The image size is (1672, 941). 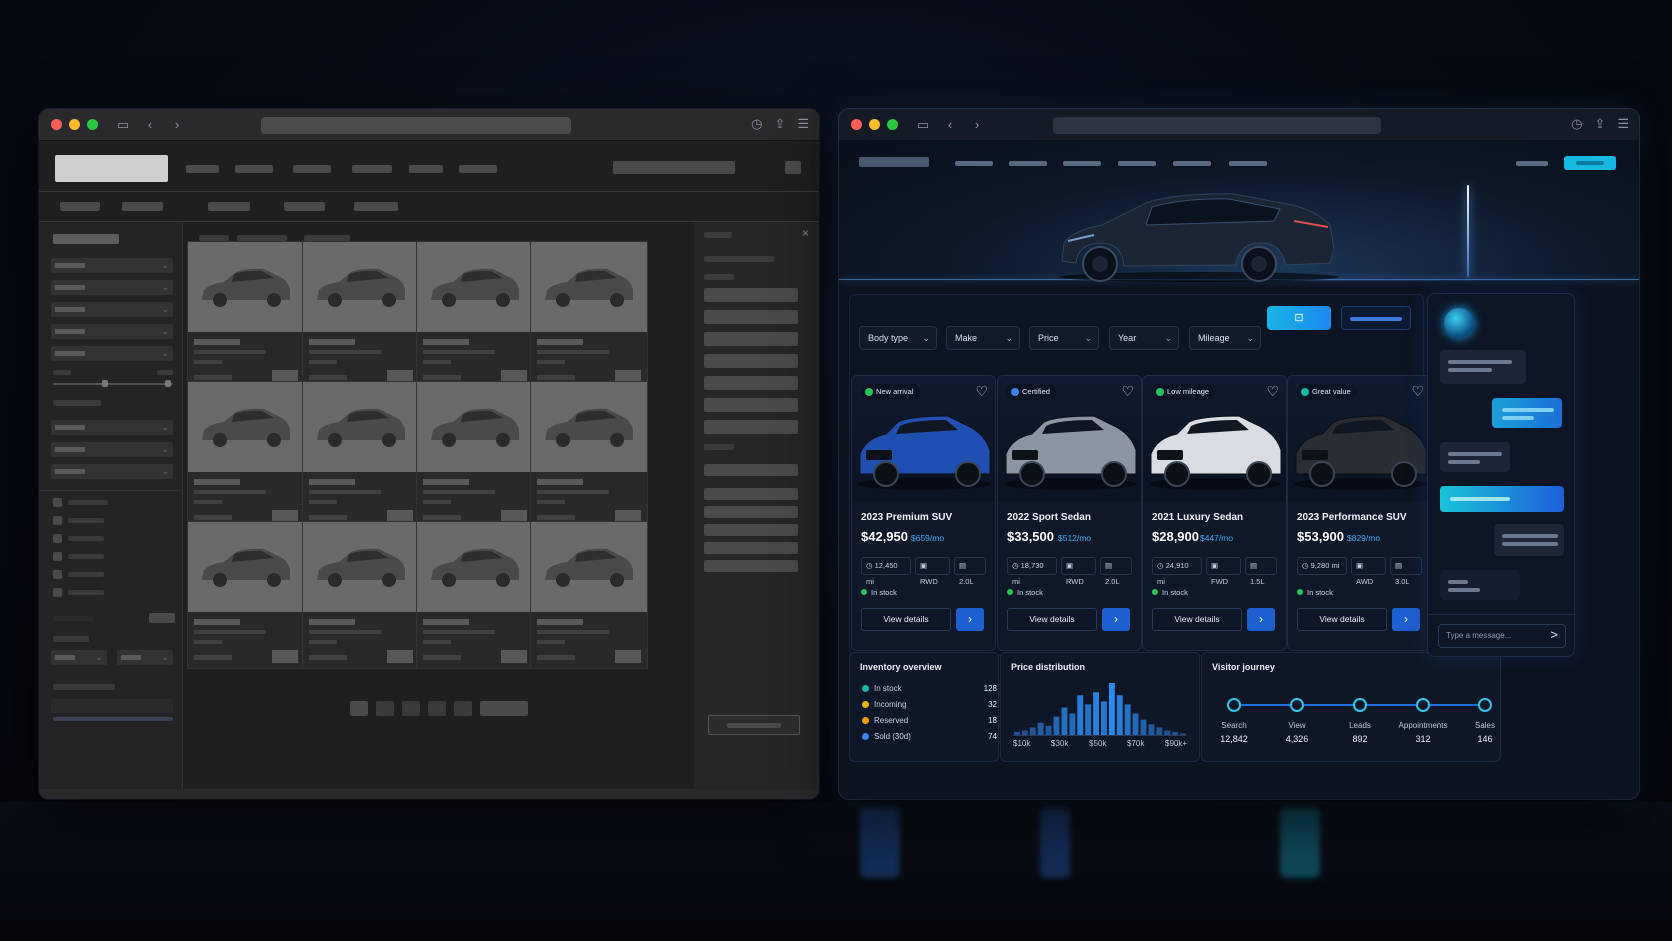 I want to click on sign-in-link, so click(x=1532, y=163).